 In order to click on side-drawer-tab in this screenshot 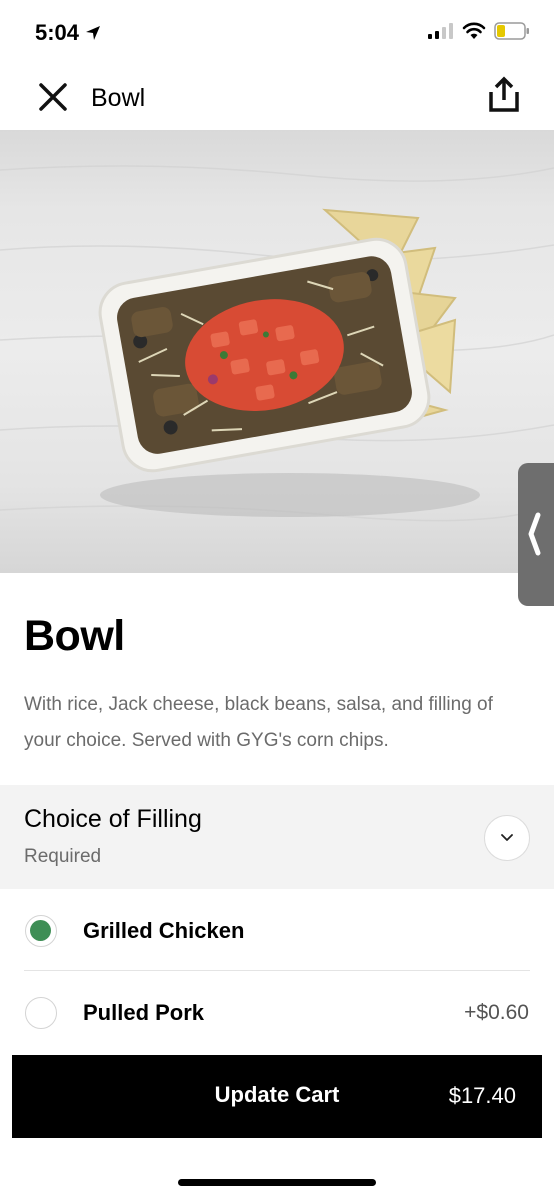, I will do `click(536, 534)`.